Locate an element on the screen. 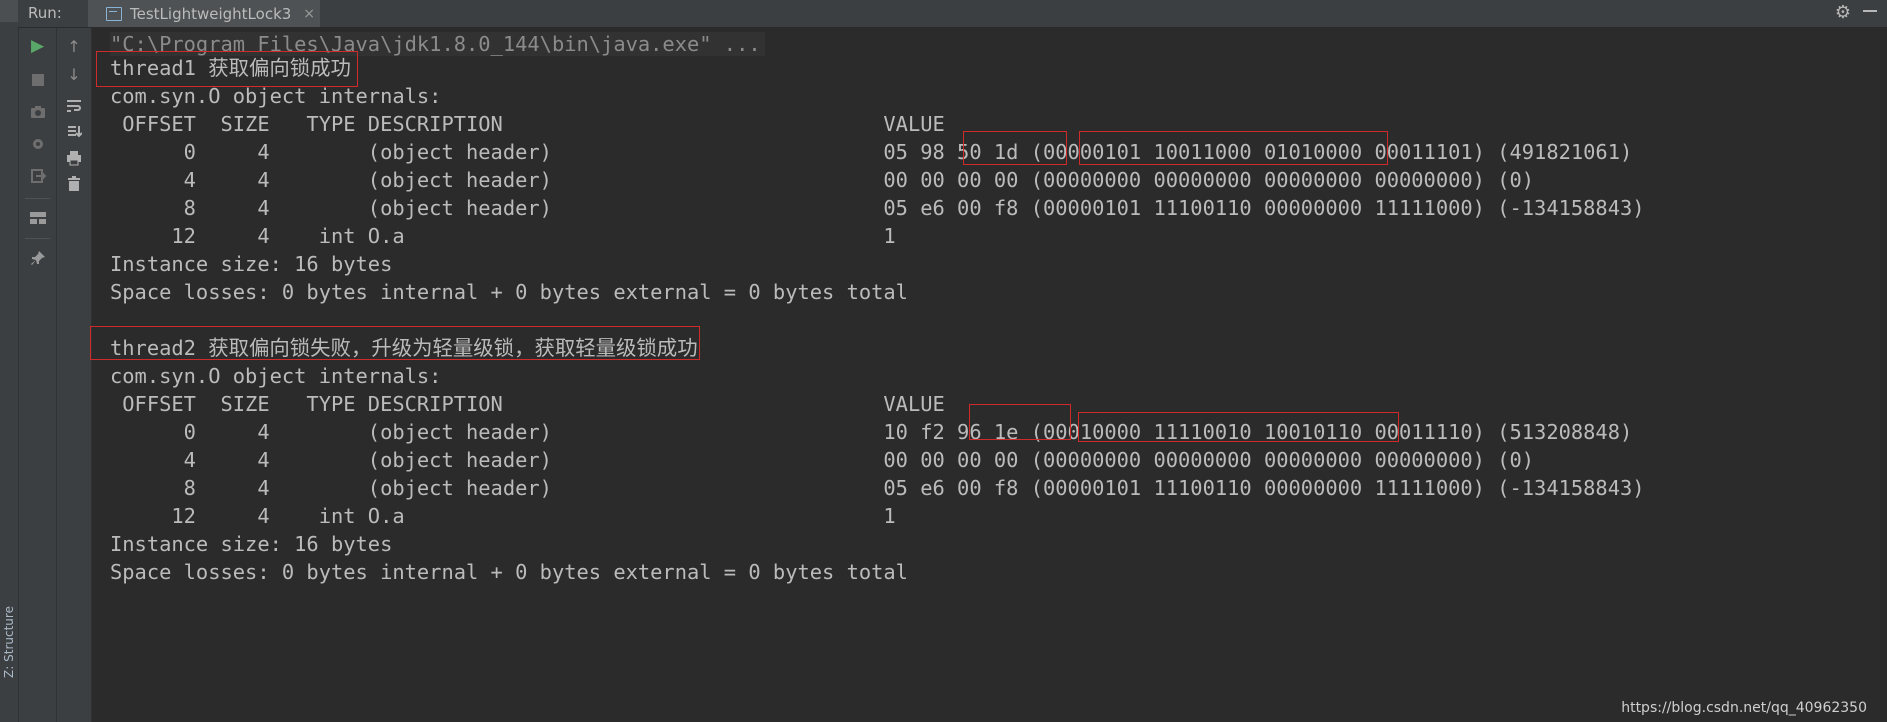 This screenshot has height=722, width=1887. highlight-box-bits-1b is located at coordinates (1233, 148).